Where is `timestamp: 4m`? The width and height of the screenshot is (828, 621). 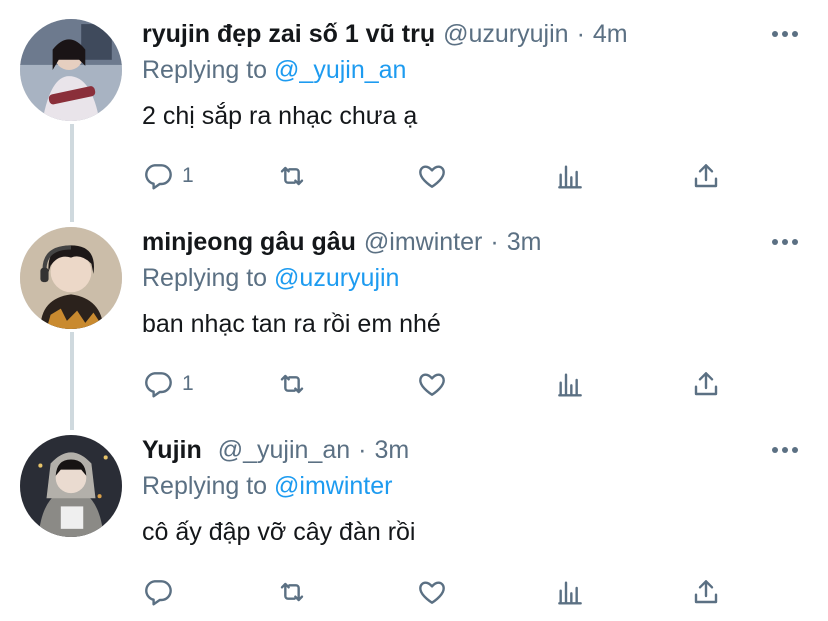
timestamp: 4m is located at coordinates (610, 34).